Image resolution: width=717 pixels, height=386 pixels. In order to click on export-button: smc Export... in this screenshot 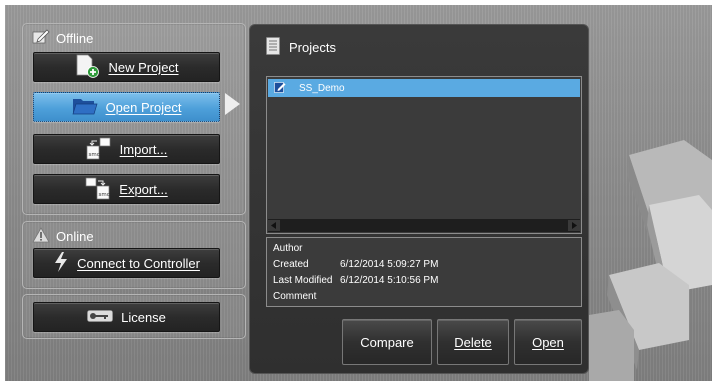, I will do `click(126, 189)`.